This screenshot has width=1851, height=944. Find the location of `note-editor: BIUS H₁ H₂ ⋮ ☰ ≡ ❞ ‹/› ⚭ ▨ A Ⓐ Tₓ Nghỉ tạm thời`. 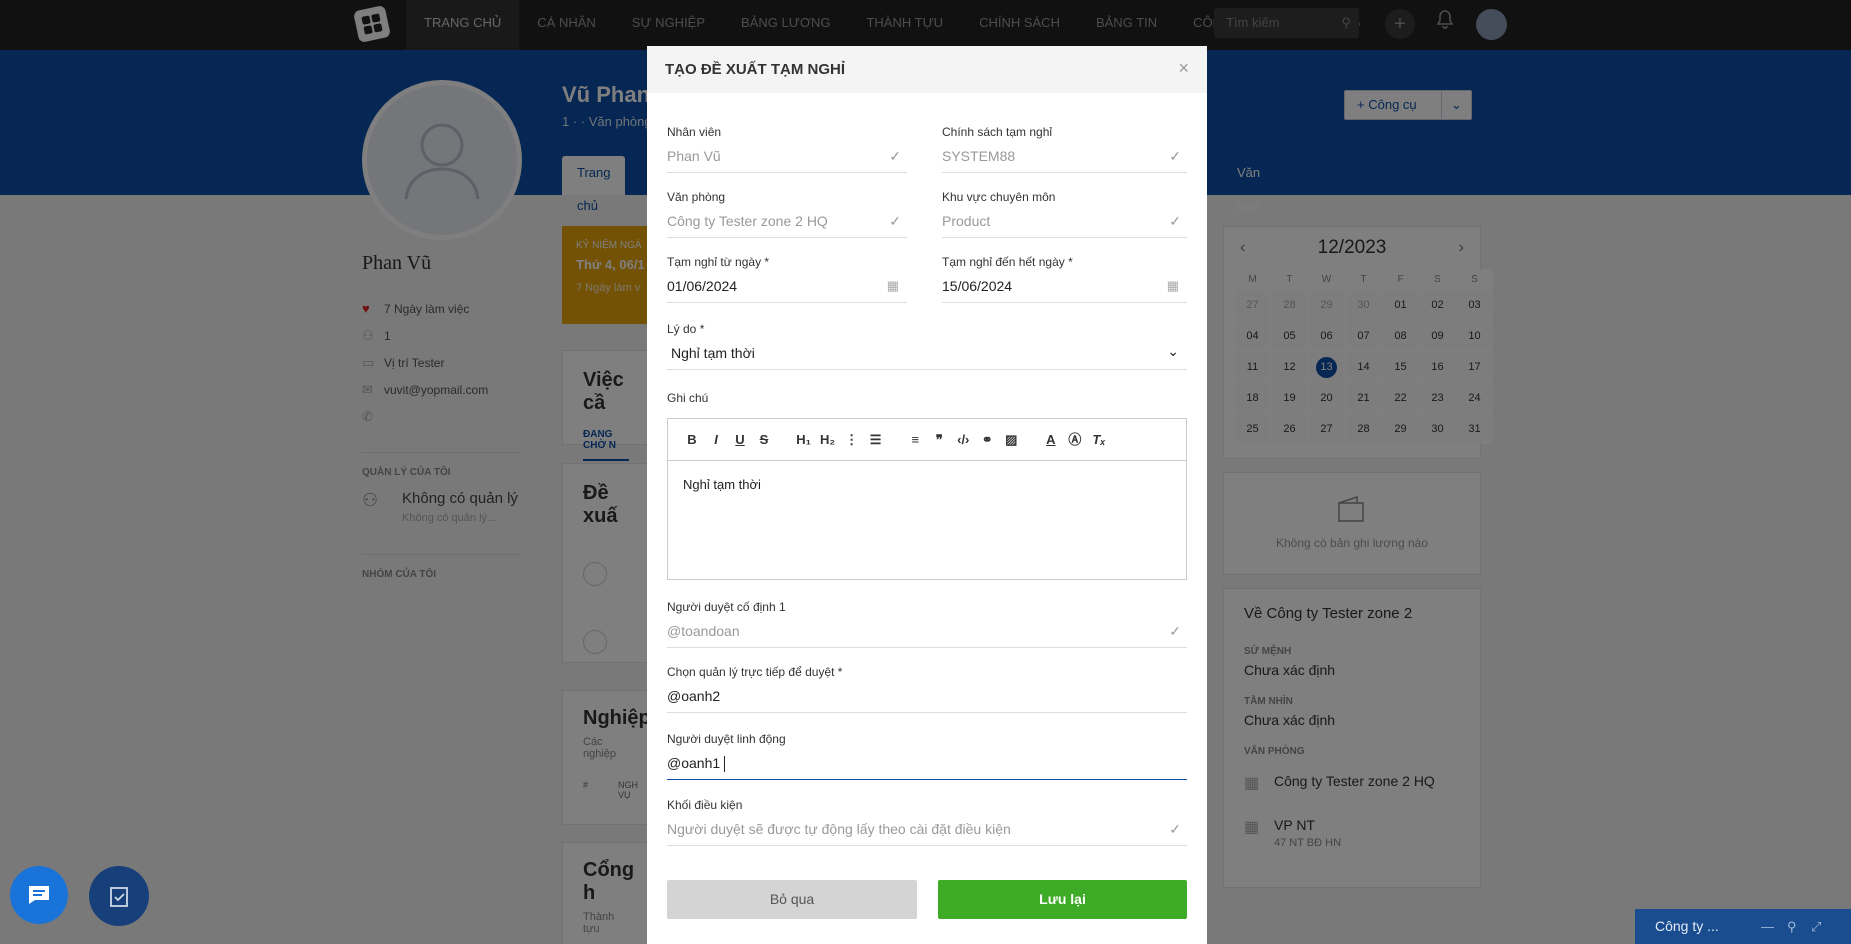

note-editor: BIUS H₁ H₂ ⋮ ☰ ≡ ❞ ‹/› ⚭ ▨ A Ⓐ Tₓ Nghỉ tạm thời is located at coordinates (927, 499).